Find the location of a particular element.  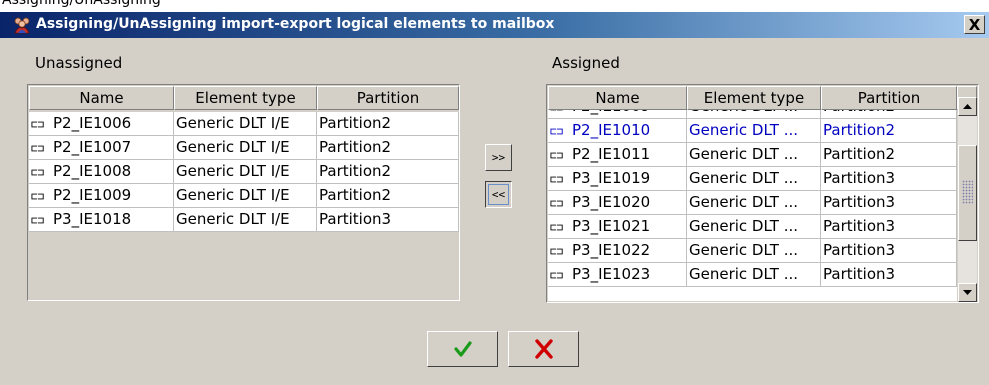

element-name: P3_IE1020 is located at coordinates (611, 202).